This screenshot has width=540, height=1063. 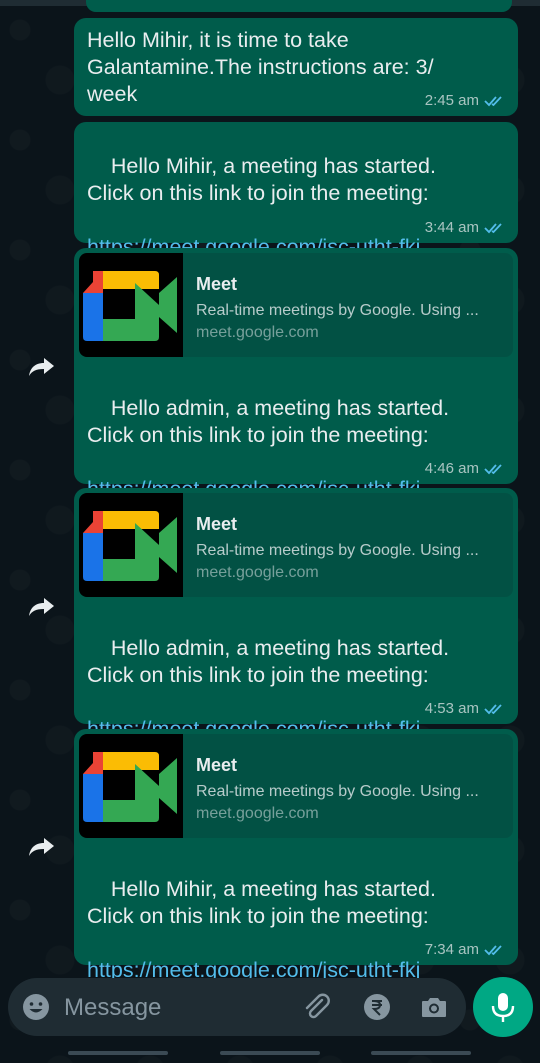 I want to click on microphone-button, so click(x=503, y=1007).